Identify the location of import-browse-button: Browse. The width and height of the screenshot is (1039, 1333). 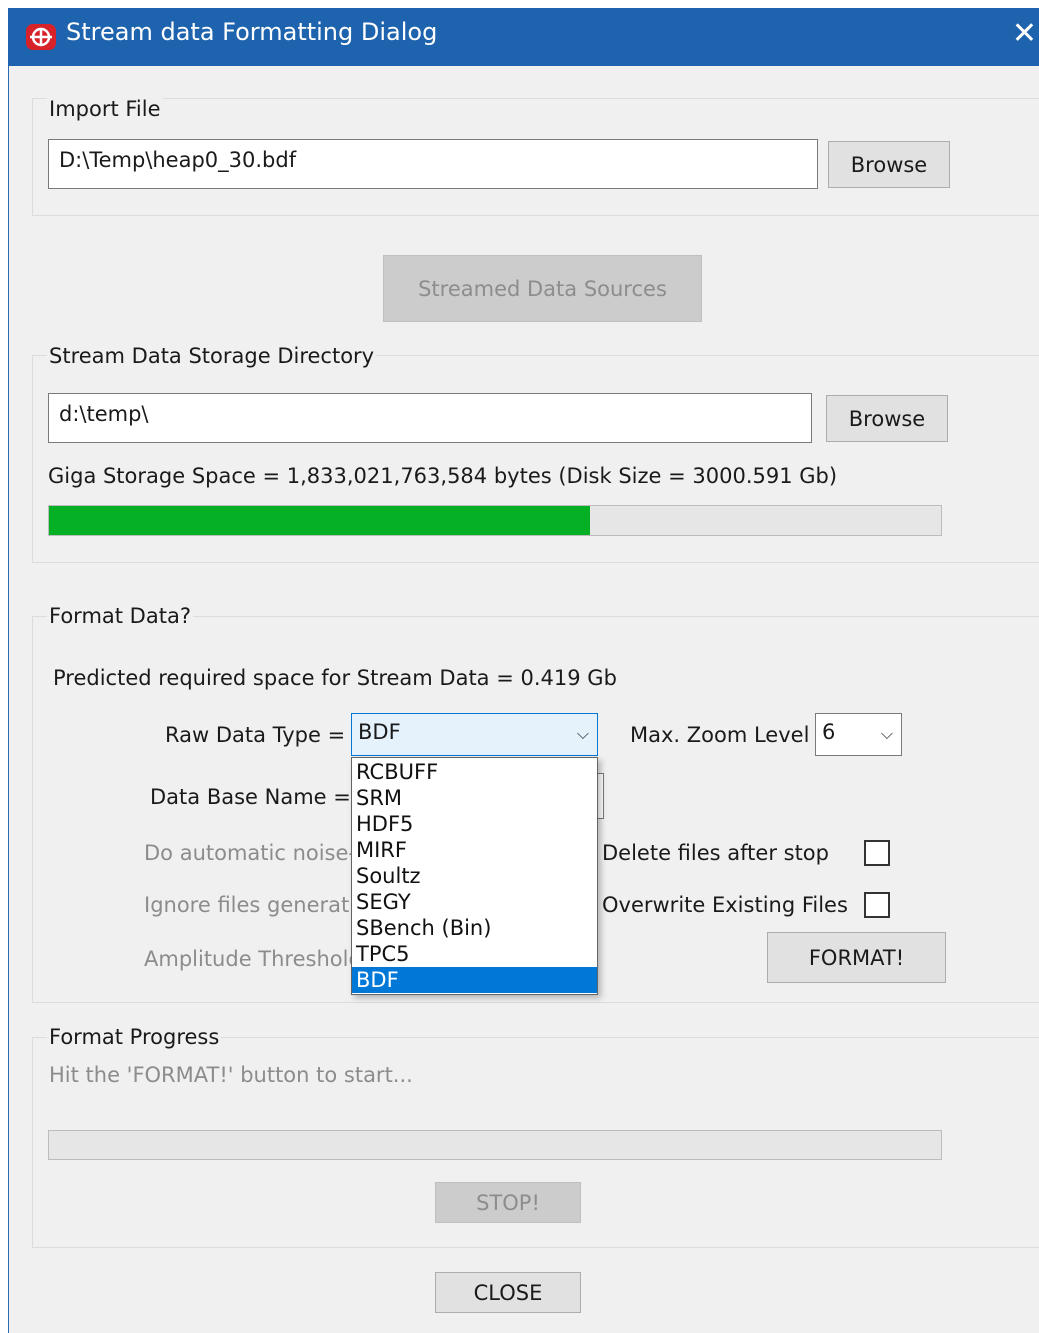
(889, 164).